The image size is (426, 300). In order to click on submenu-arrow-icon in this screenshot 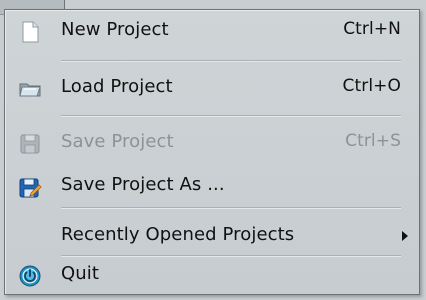, I will do `click(405, 236)`.